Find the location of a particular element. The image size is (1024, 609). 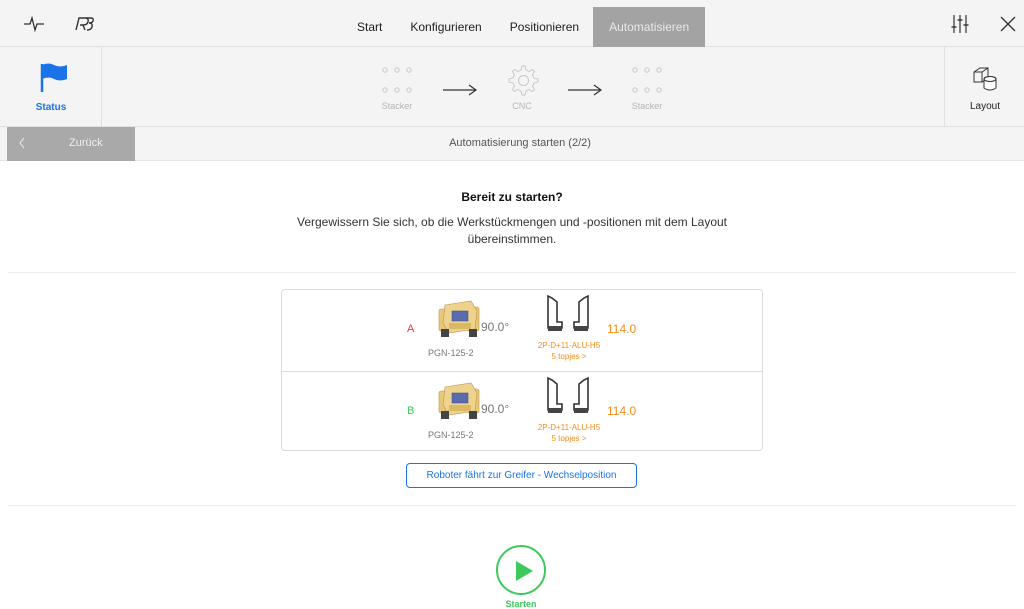

tab-start: Start is located at coordinates (369, 27).